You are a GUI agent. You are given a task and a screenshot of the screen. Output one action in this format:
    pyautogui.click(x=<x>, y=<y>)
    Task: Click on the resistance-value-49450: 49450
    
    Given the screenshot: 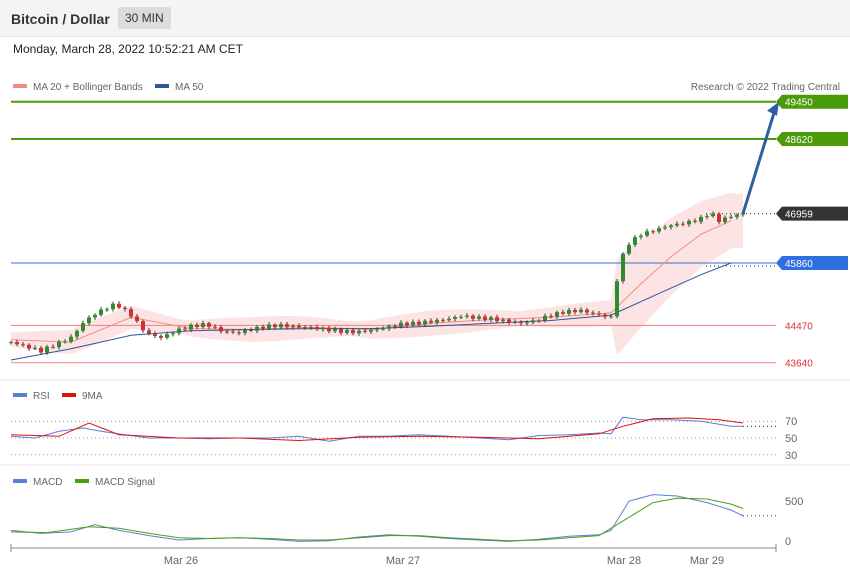 What is the action you would take?
    pyautogui.click(x=799, y=103)
    